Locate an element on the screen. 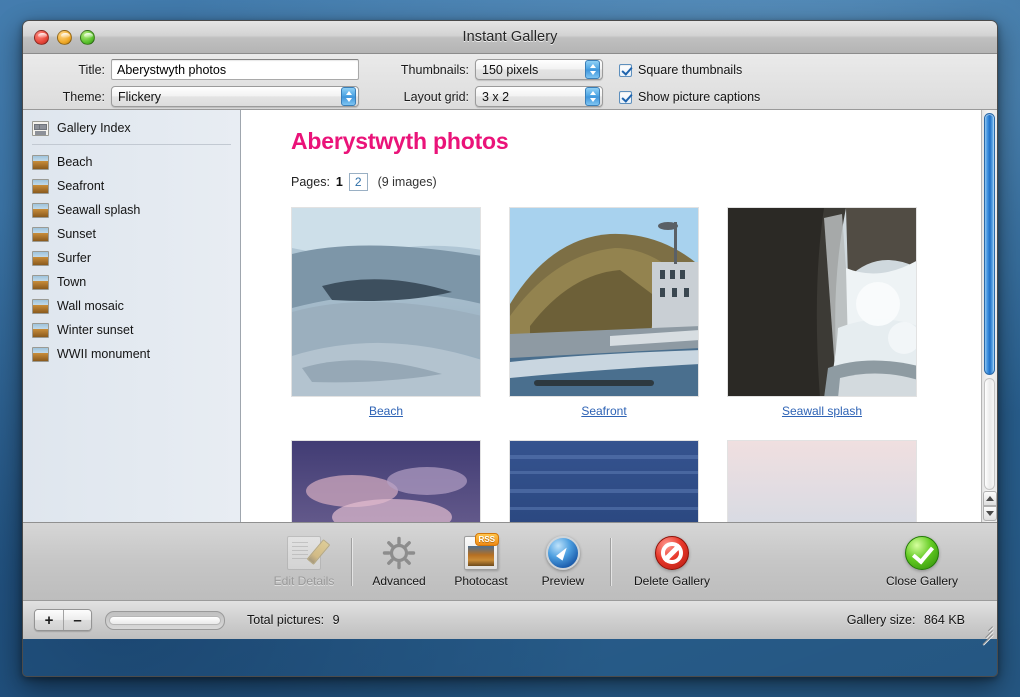 The image size is (1020, 697). theme-select: Flickery is located at coordinates (235, 96).